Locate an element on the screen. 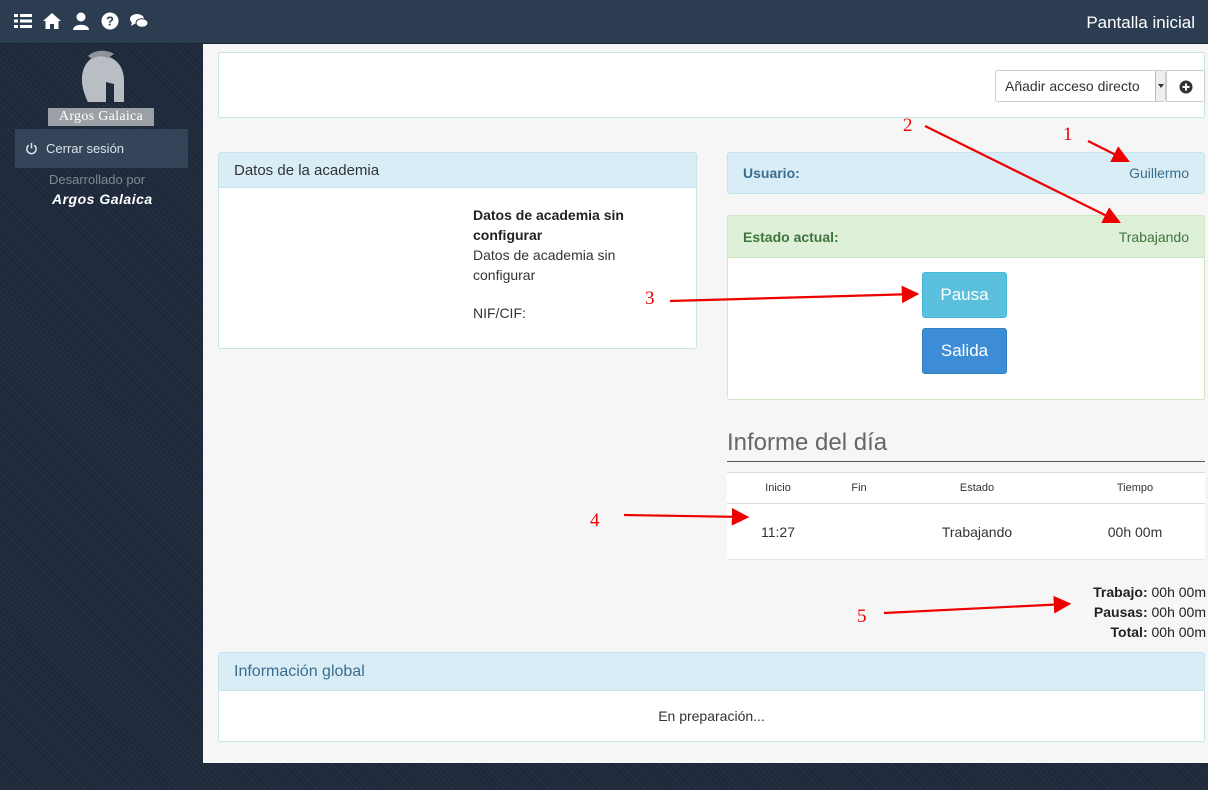  totals-trabajo-label: Trabajo: is located at coordinates (1120, 592).